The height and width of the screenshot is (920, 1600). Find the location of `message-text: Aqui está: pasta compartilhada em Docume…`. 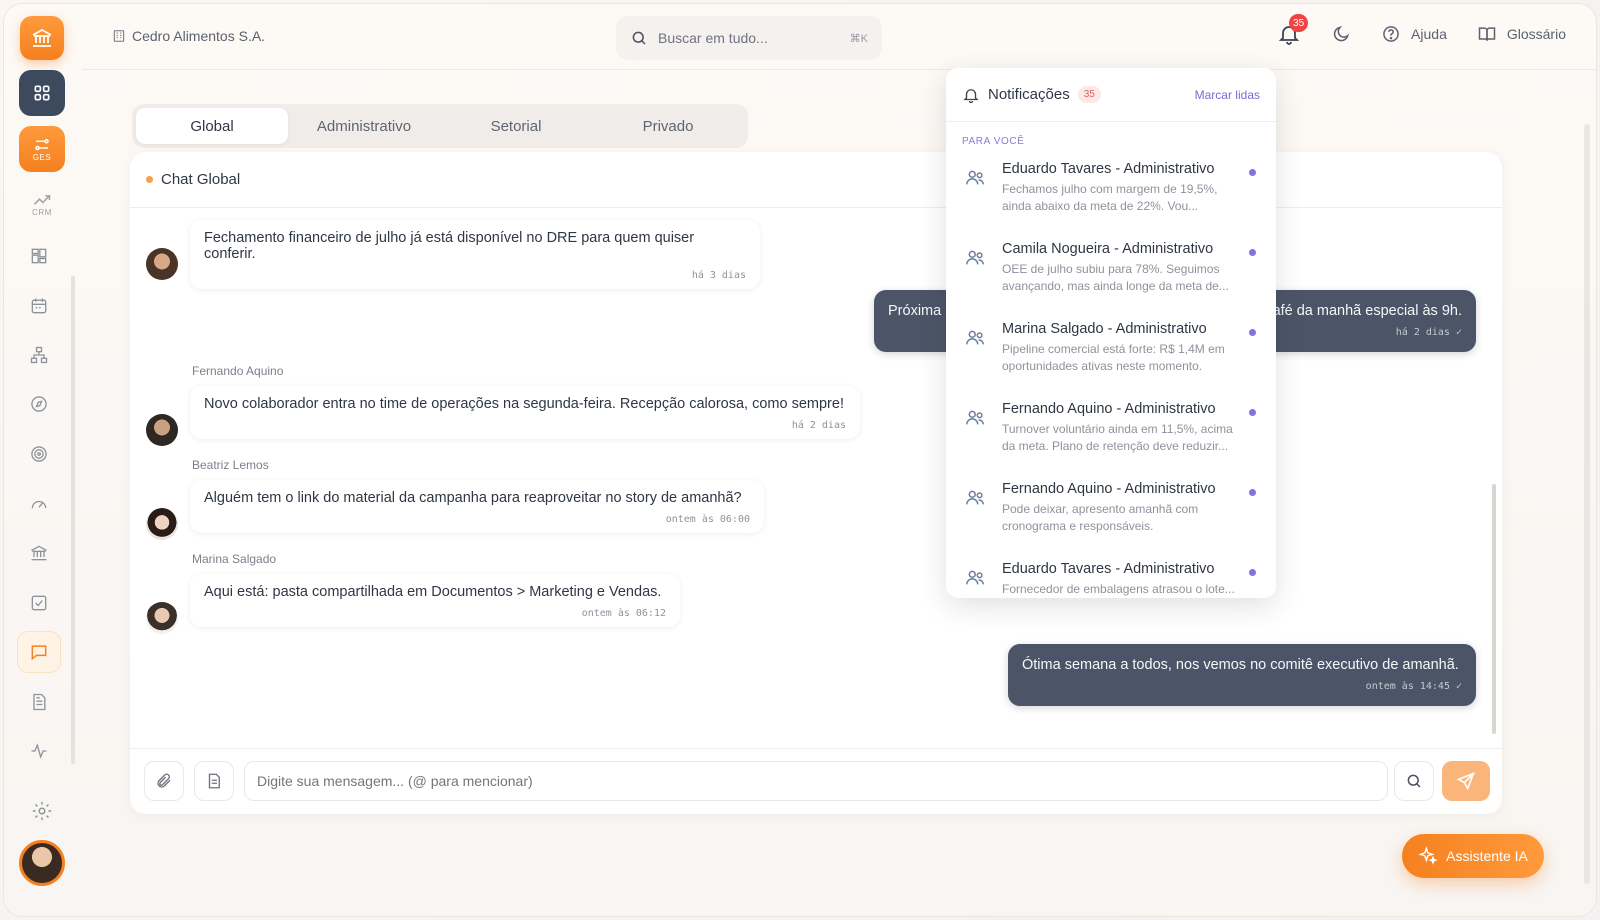

message-text: Aqui está: pasta compartilhada em Docume… is located at coordinates (433, 592).